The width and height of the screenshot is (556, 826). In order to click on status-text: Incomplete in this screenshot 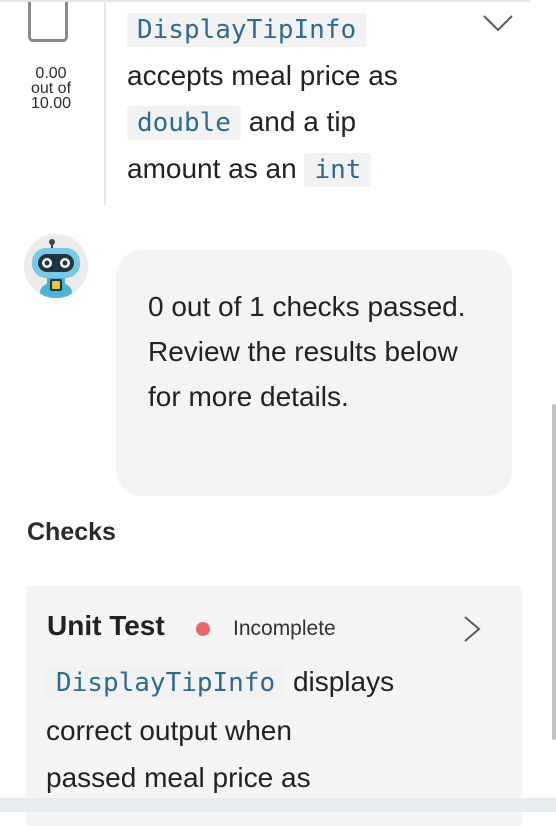, I will do `click(284, 628)`.